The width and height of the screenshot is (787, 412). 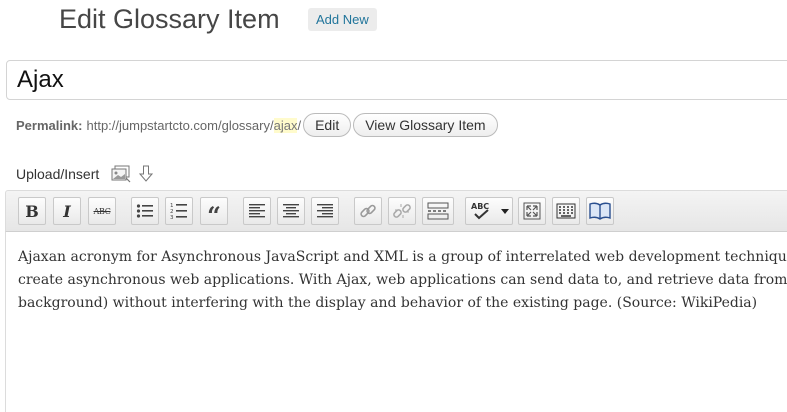 I want to click on more-tag-icon, so click(x=438, y=211).